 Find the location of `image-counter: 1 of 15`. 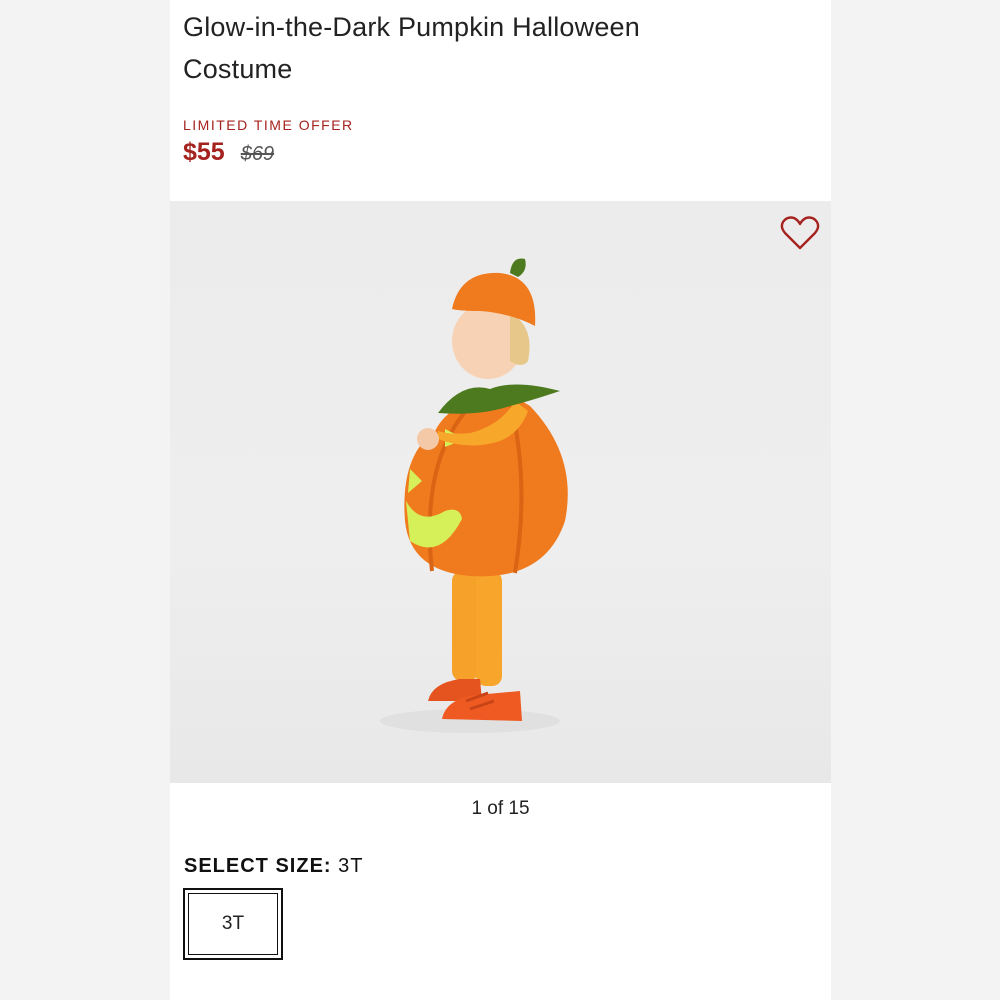

image-counter: 1 of 15 is located at coordinates (500, 808).